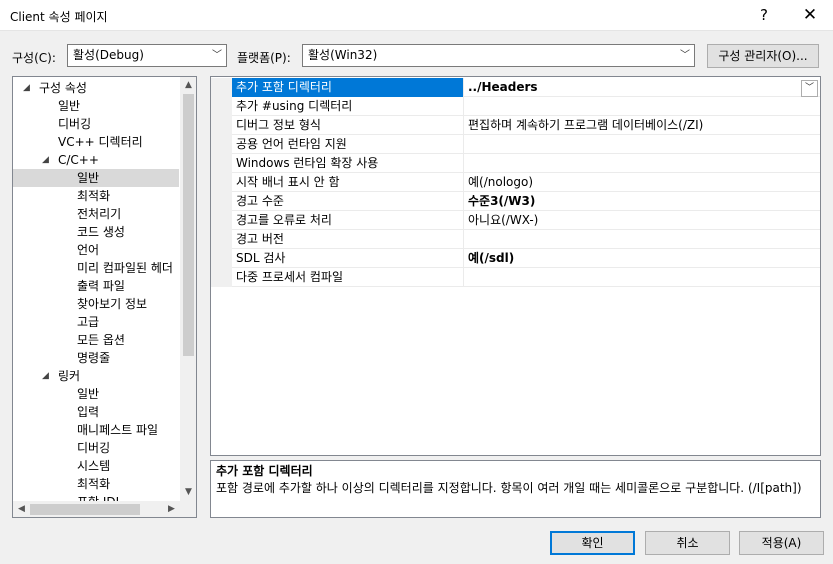  I want to click on scroll-thumb-horizontal, so click(85, 509).